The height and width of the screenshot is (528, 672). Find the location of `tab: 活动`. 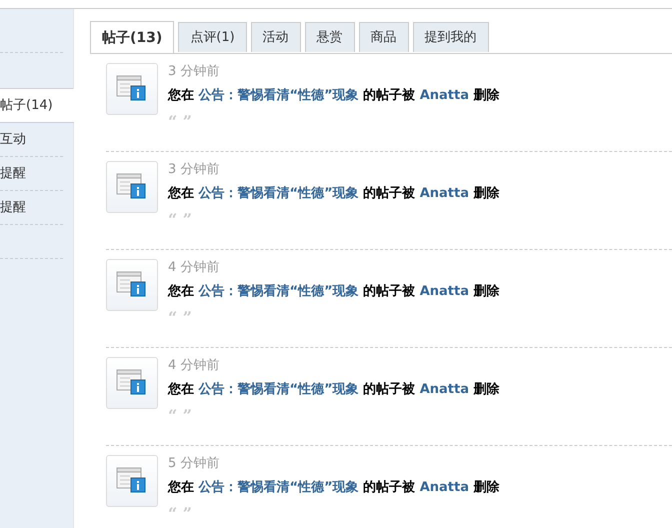

tab: 活动 is located at coordinates (275, 37).